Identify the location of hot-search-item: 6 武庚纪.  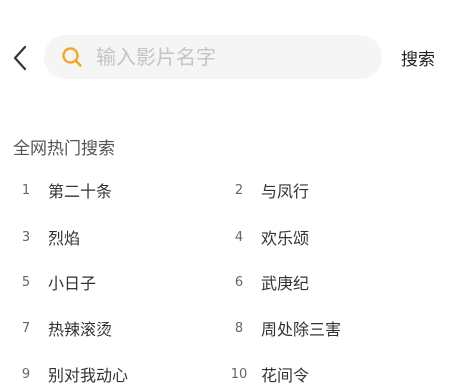
(267, 282).